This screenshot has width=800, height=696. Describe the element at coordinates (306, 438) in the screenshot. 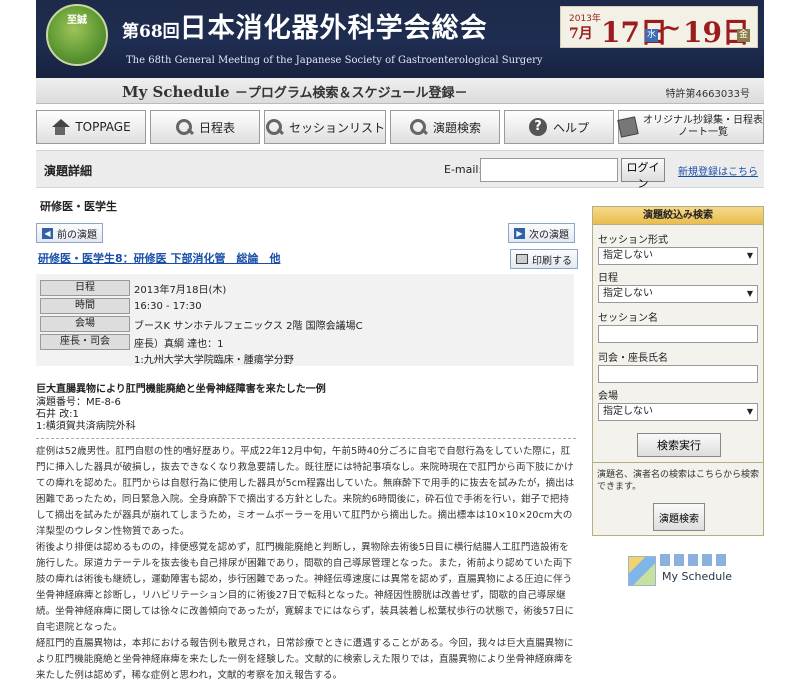

I see `divider` at that location.